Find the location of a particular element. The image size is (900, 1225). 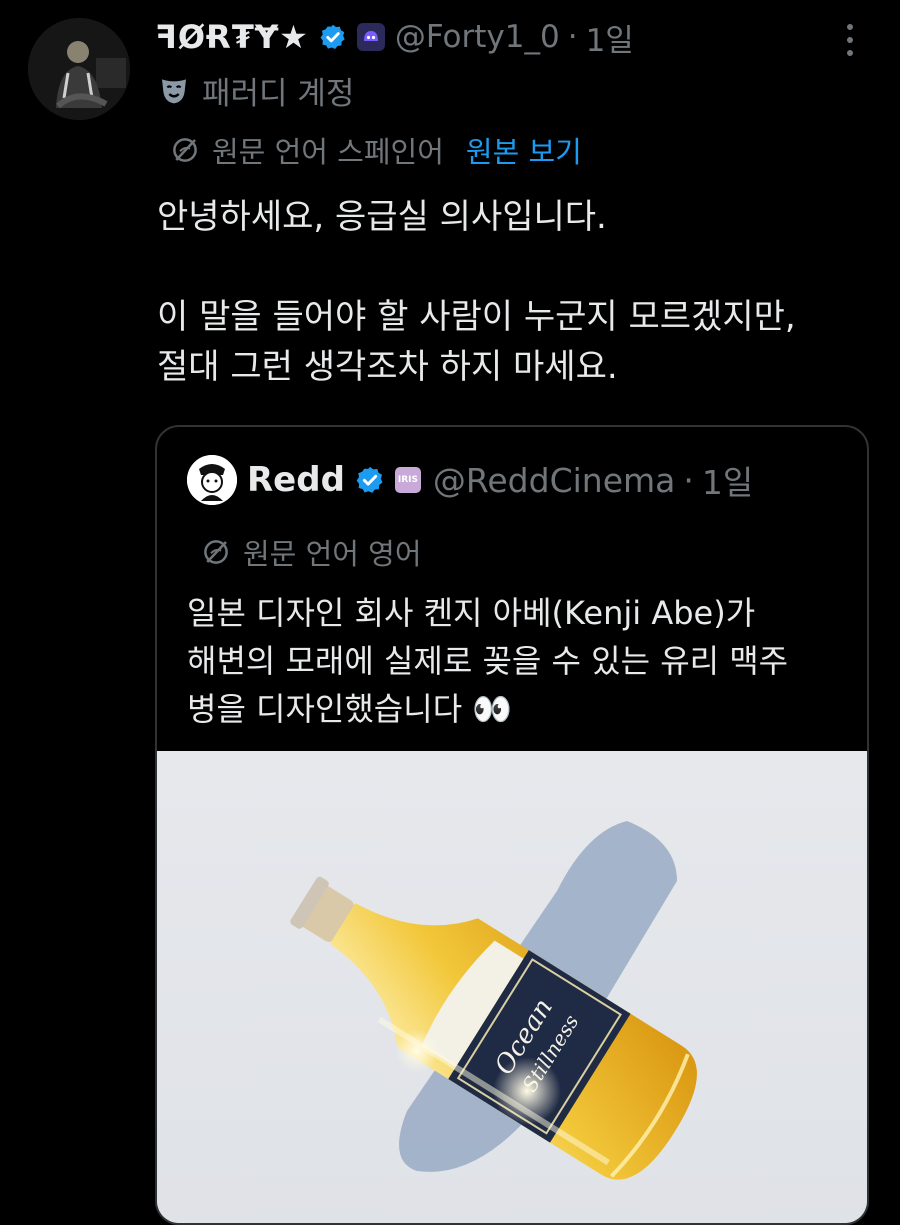

quoted-text-line: 병을 디자인했습니다 👀 is located at coordinates (350, 709).